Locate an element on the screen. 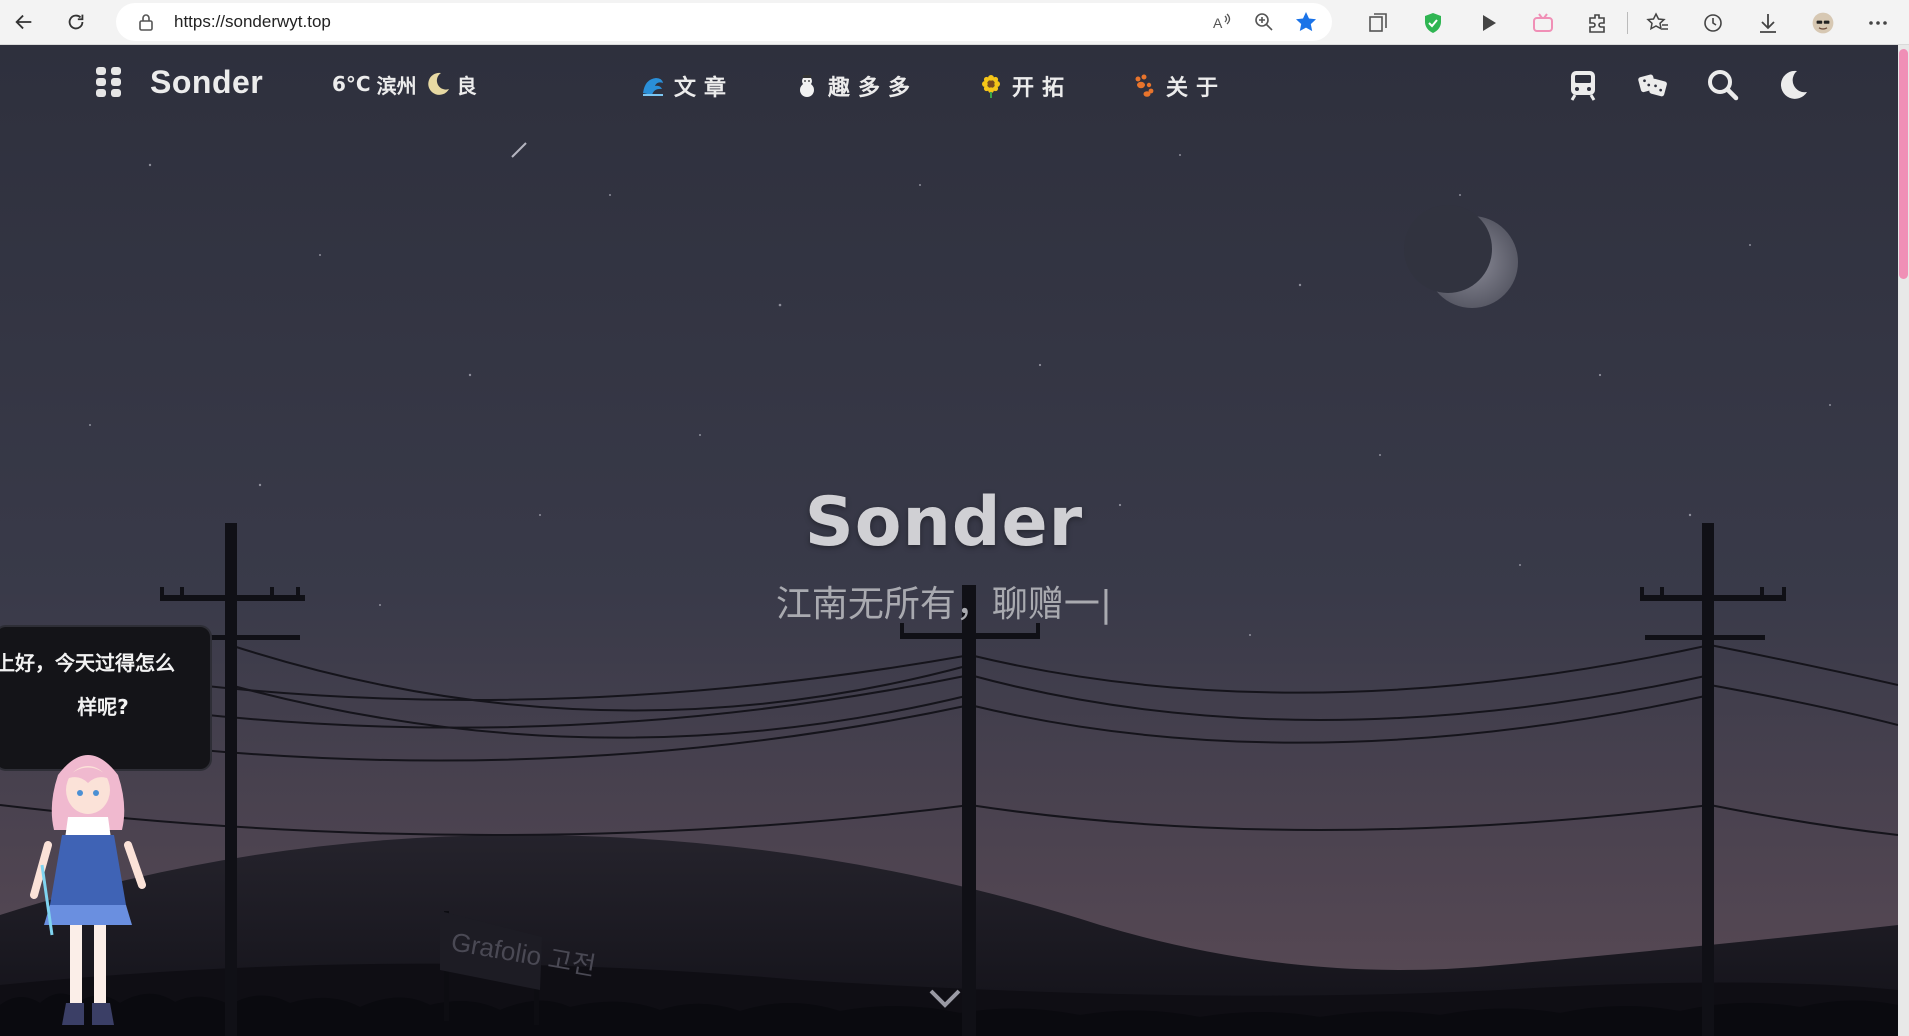 The width and height of the screenshot is (1909, 1036). menu-item-explore: 开拓 is located at coordinates (1025, 86).